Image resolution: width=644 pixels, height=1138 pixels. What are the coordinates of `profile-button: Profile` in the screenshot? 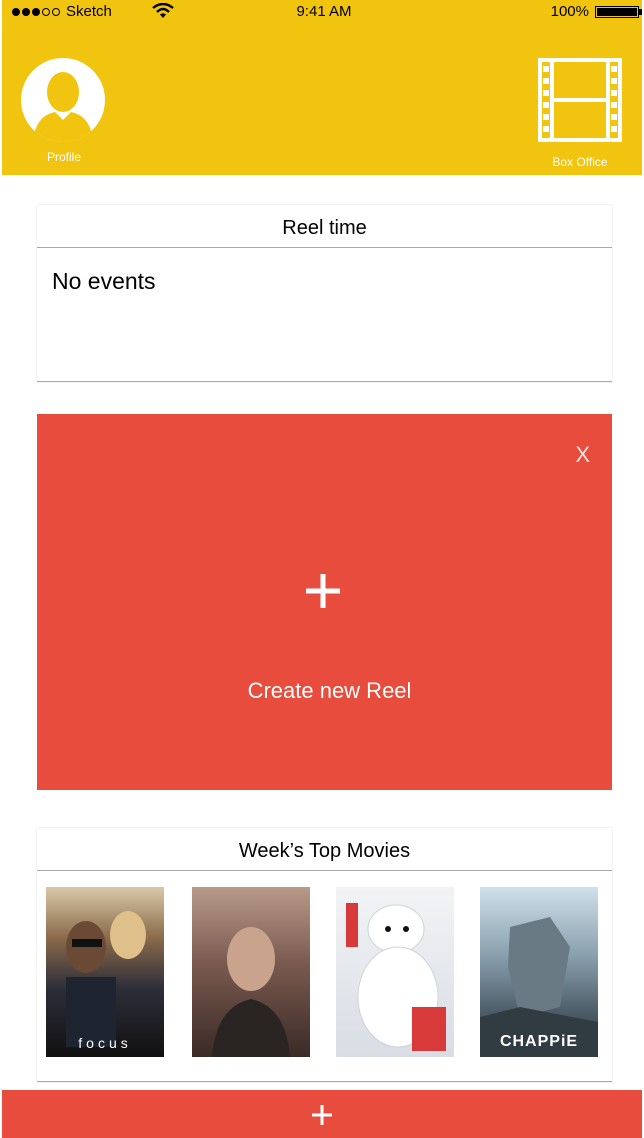 It's located at (64, 111).